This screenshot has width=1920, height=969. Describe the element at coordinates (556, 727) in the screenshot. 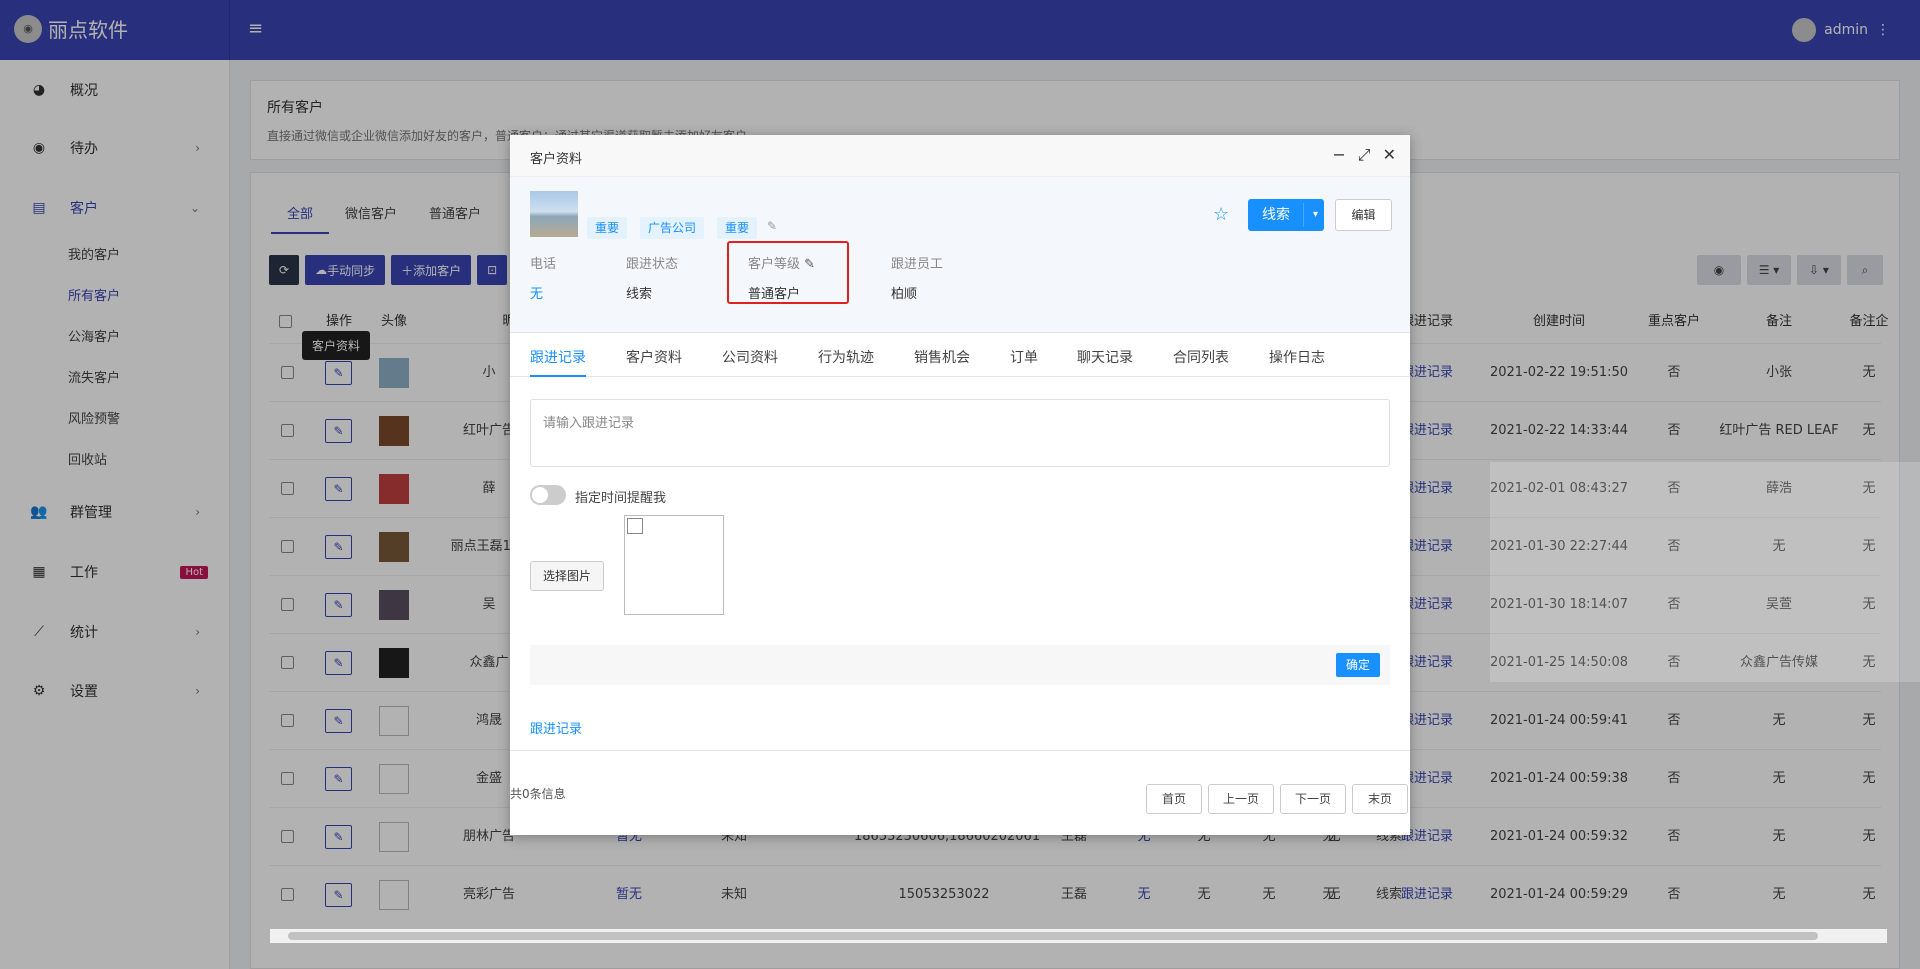

I see `follow-records-link: 跟进记录` at that location.